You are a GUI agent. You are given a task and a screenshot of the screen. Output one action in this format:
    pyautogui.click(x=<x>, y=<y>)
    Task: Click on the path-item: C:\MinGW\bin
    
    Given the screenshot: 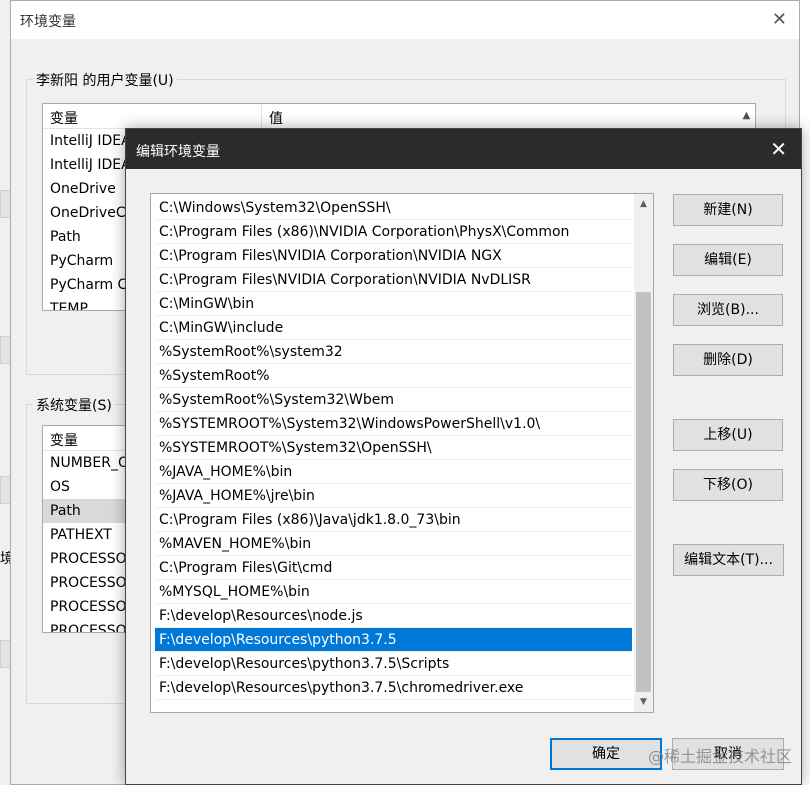 What is the action you would take?
    pyautogui.click(x=393, y=304)
    